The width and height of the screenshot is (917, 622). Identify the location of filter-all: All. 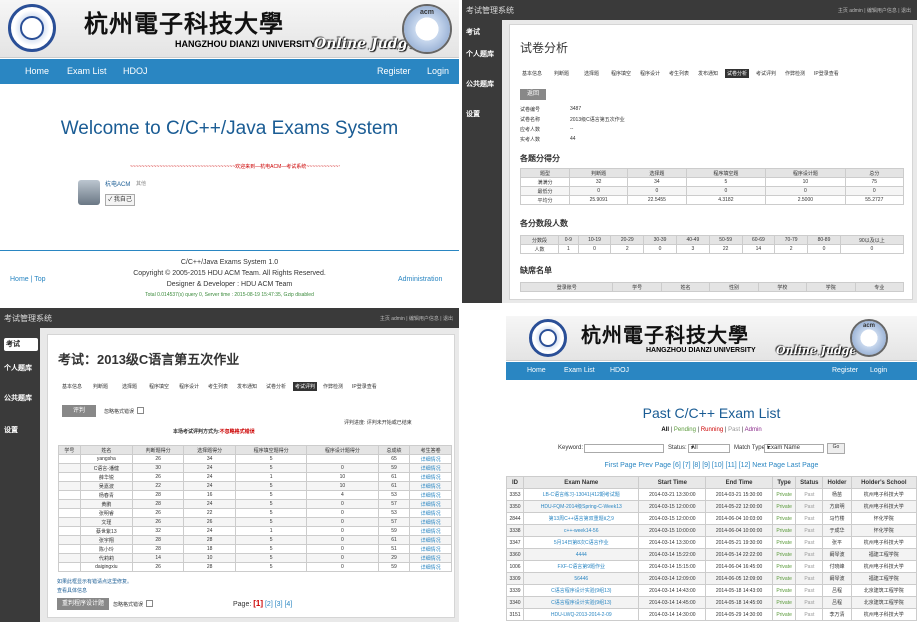
(665, 430).